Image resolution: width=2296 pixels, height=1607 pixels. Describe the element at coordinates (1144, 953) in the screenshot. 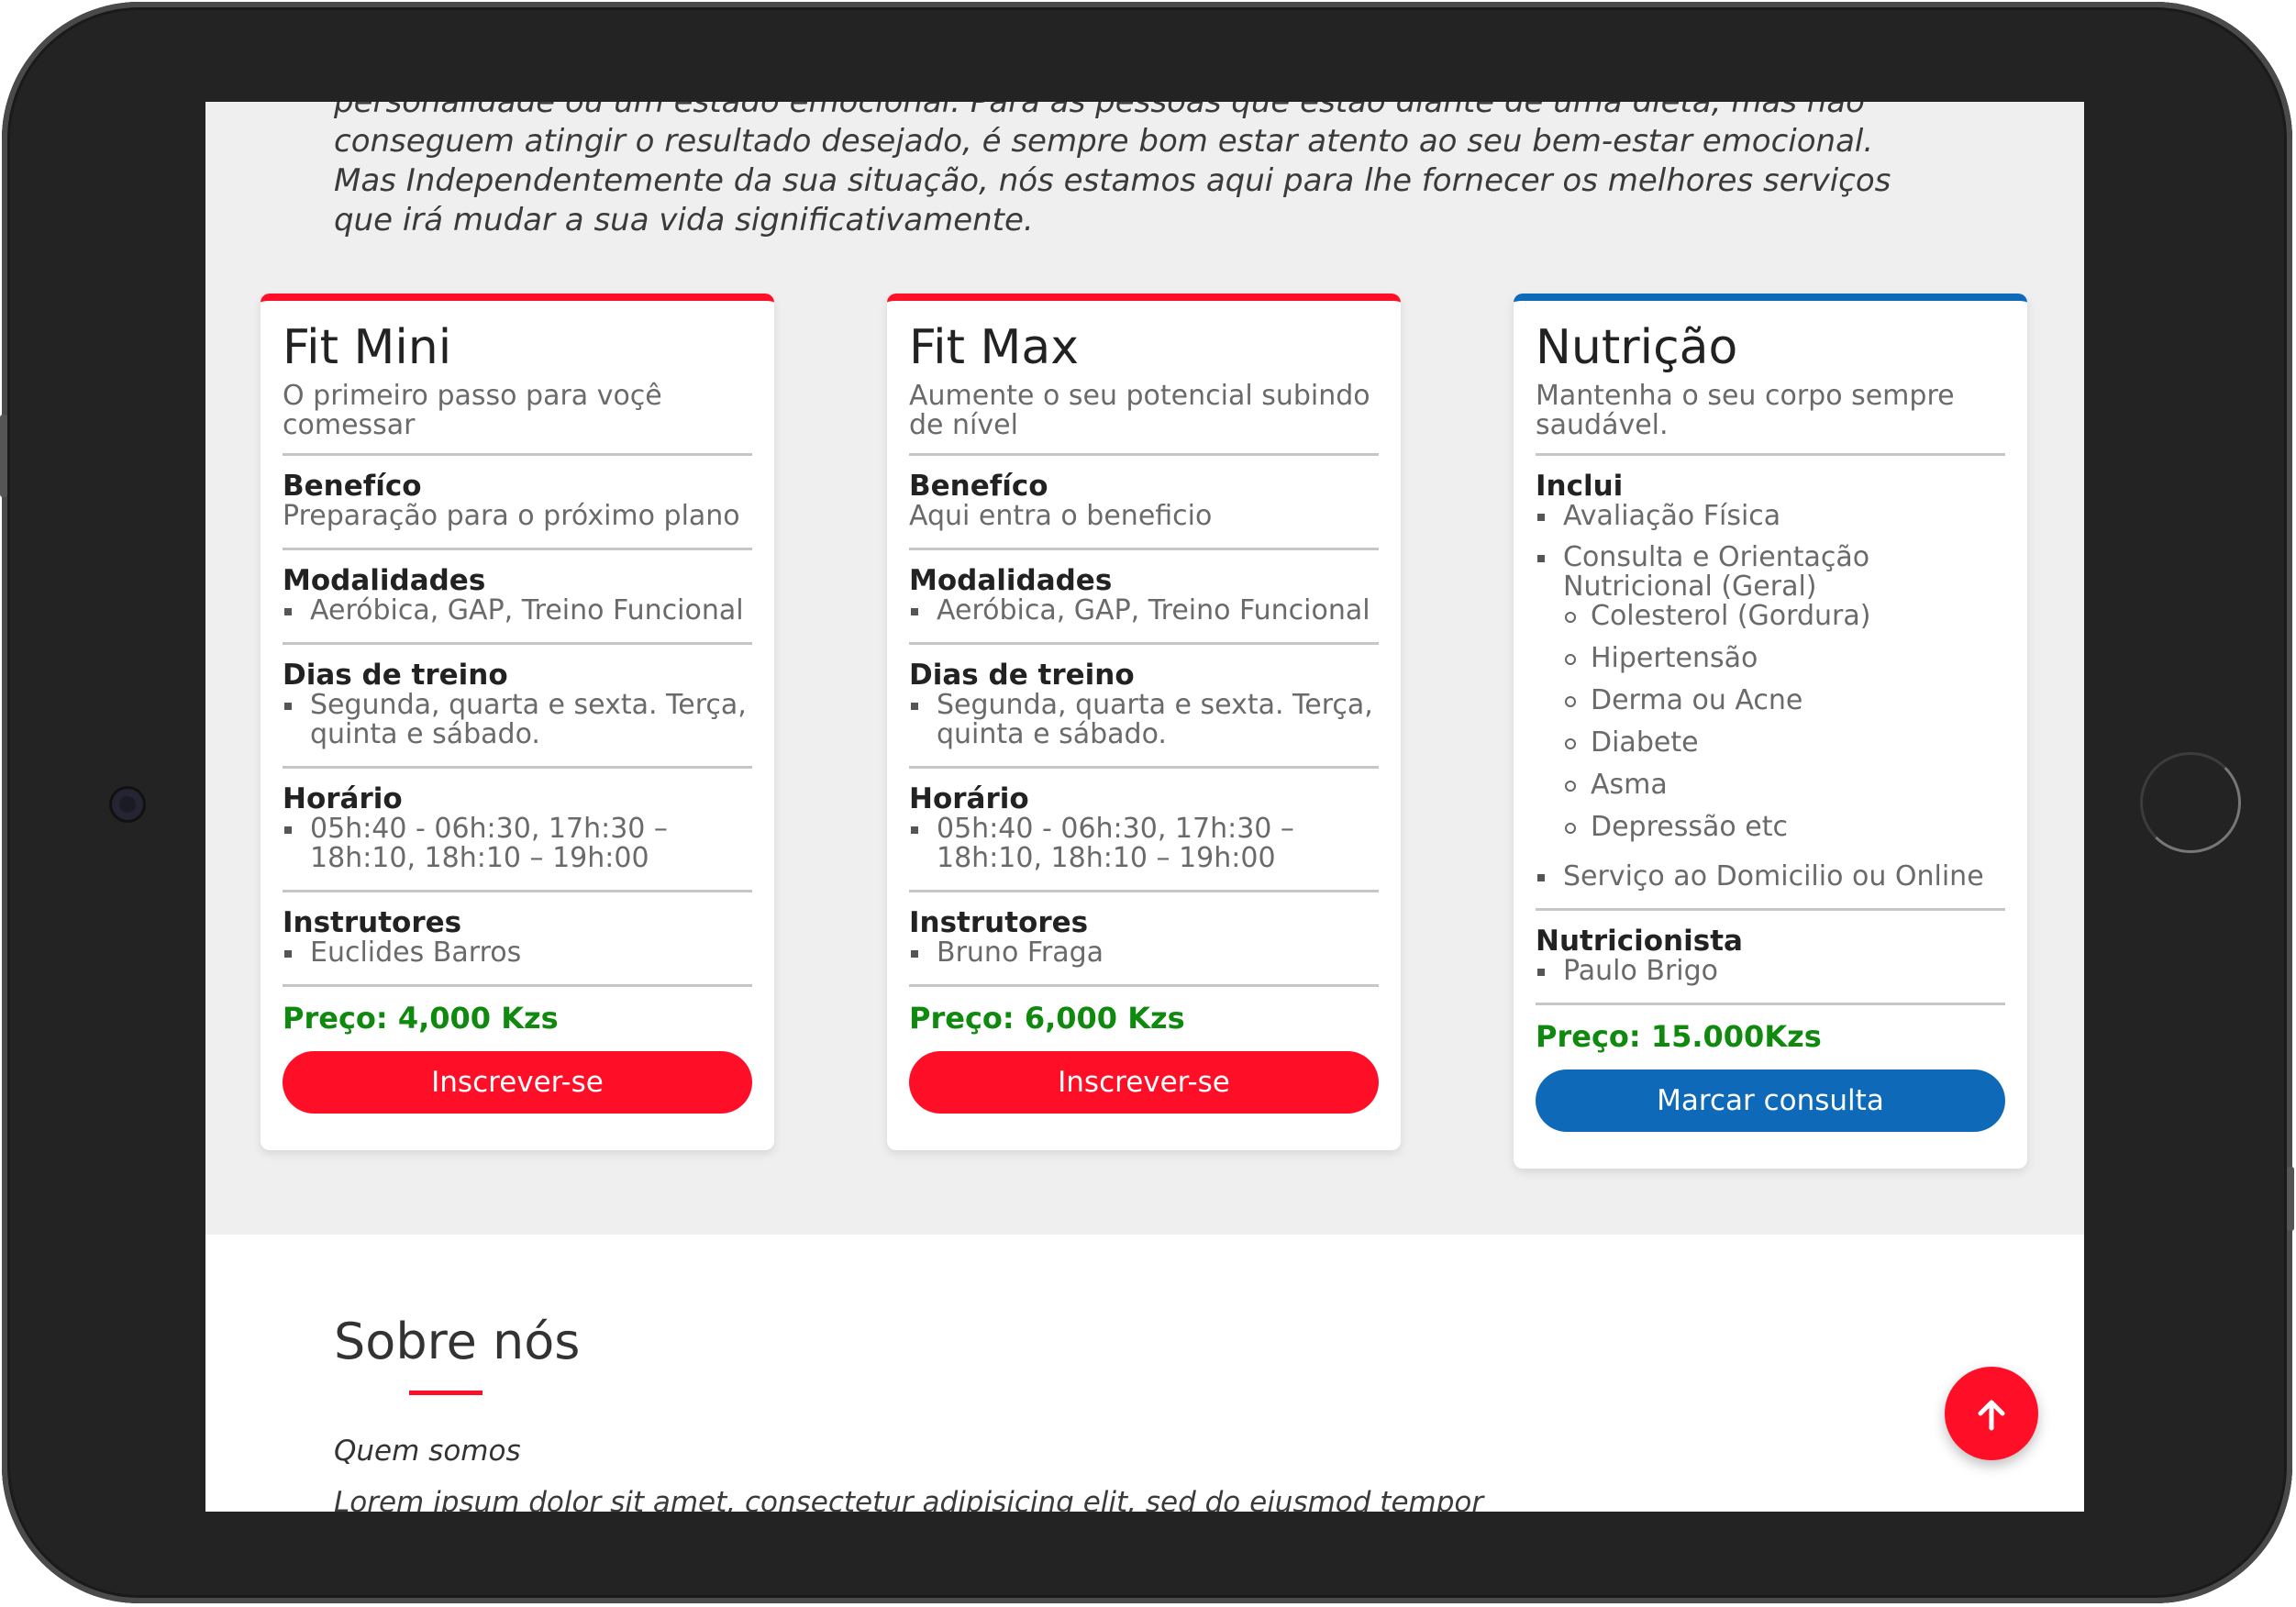

I see `list-item: Bruno Fraga` at that location.